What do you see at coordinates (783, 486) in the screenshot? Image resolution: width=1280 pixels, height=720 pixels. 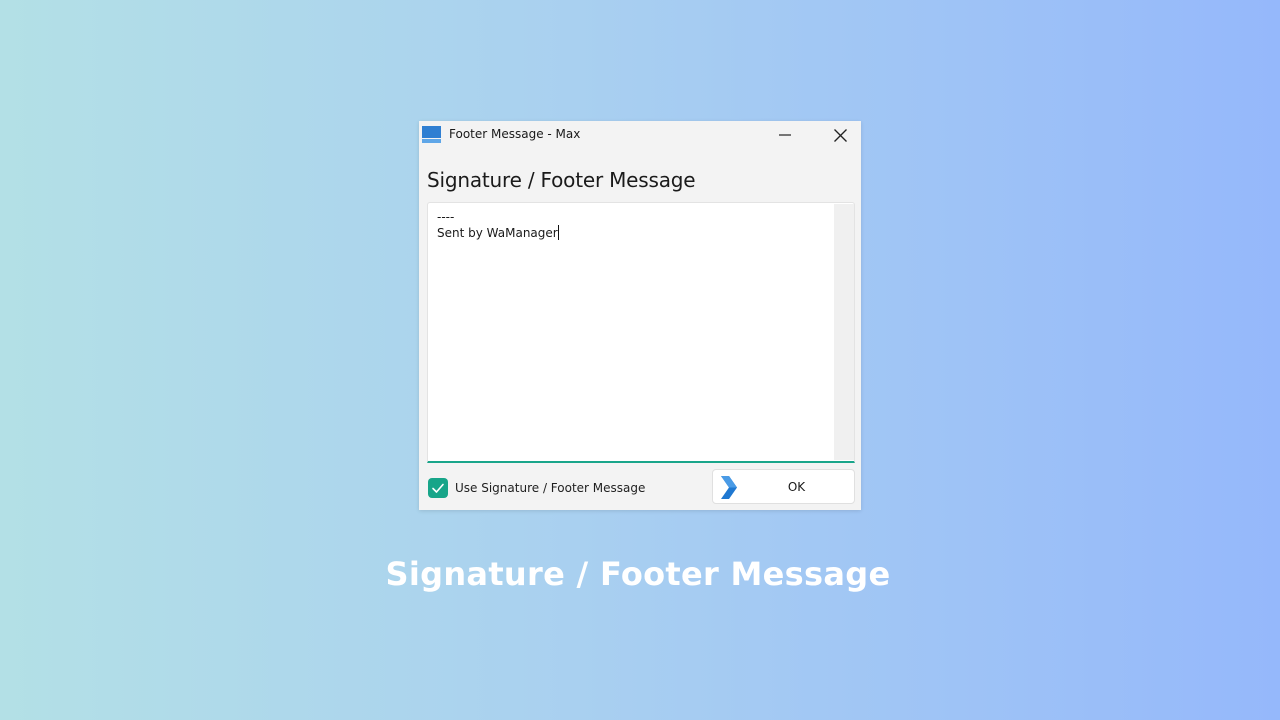 I see `ok-button: OK` at bounding box center [783, 486].